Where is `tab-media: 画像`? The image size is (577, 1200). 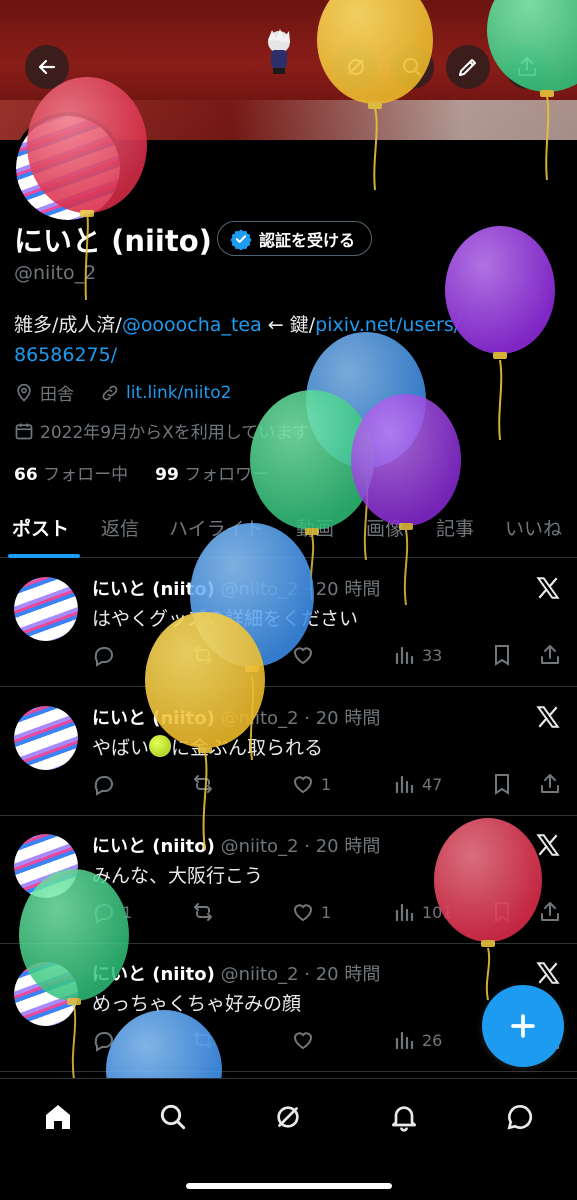
tab-media: 画像 is located at coordinates (385, 527).